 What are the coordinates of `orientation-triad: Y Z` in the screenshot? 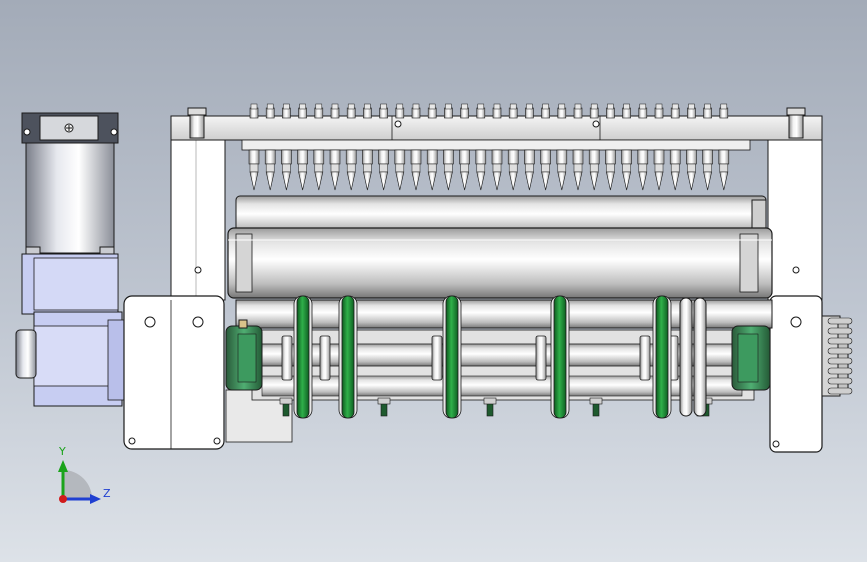 It's located at (84, 474).